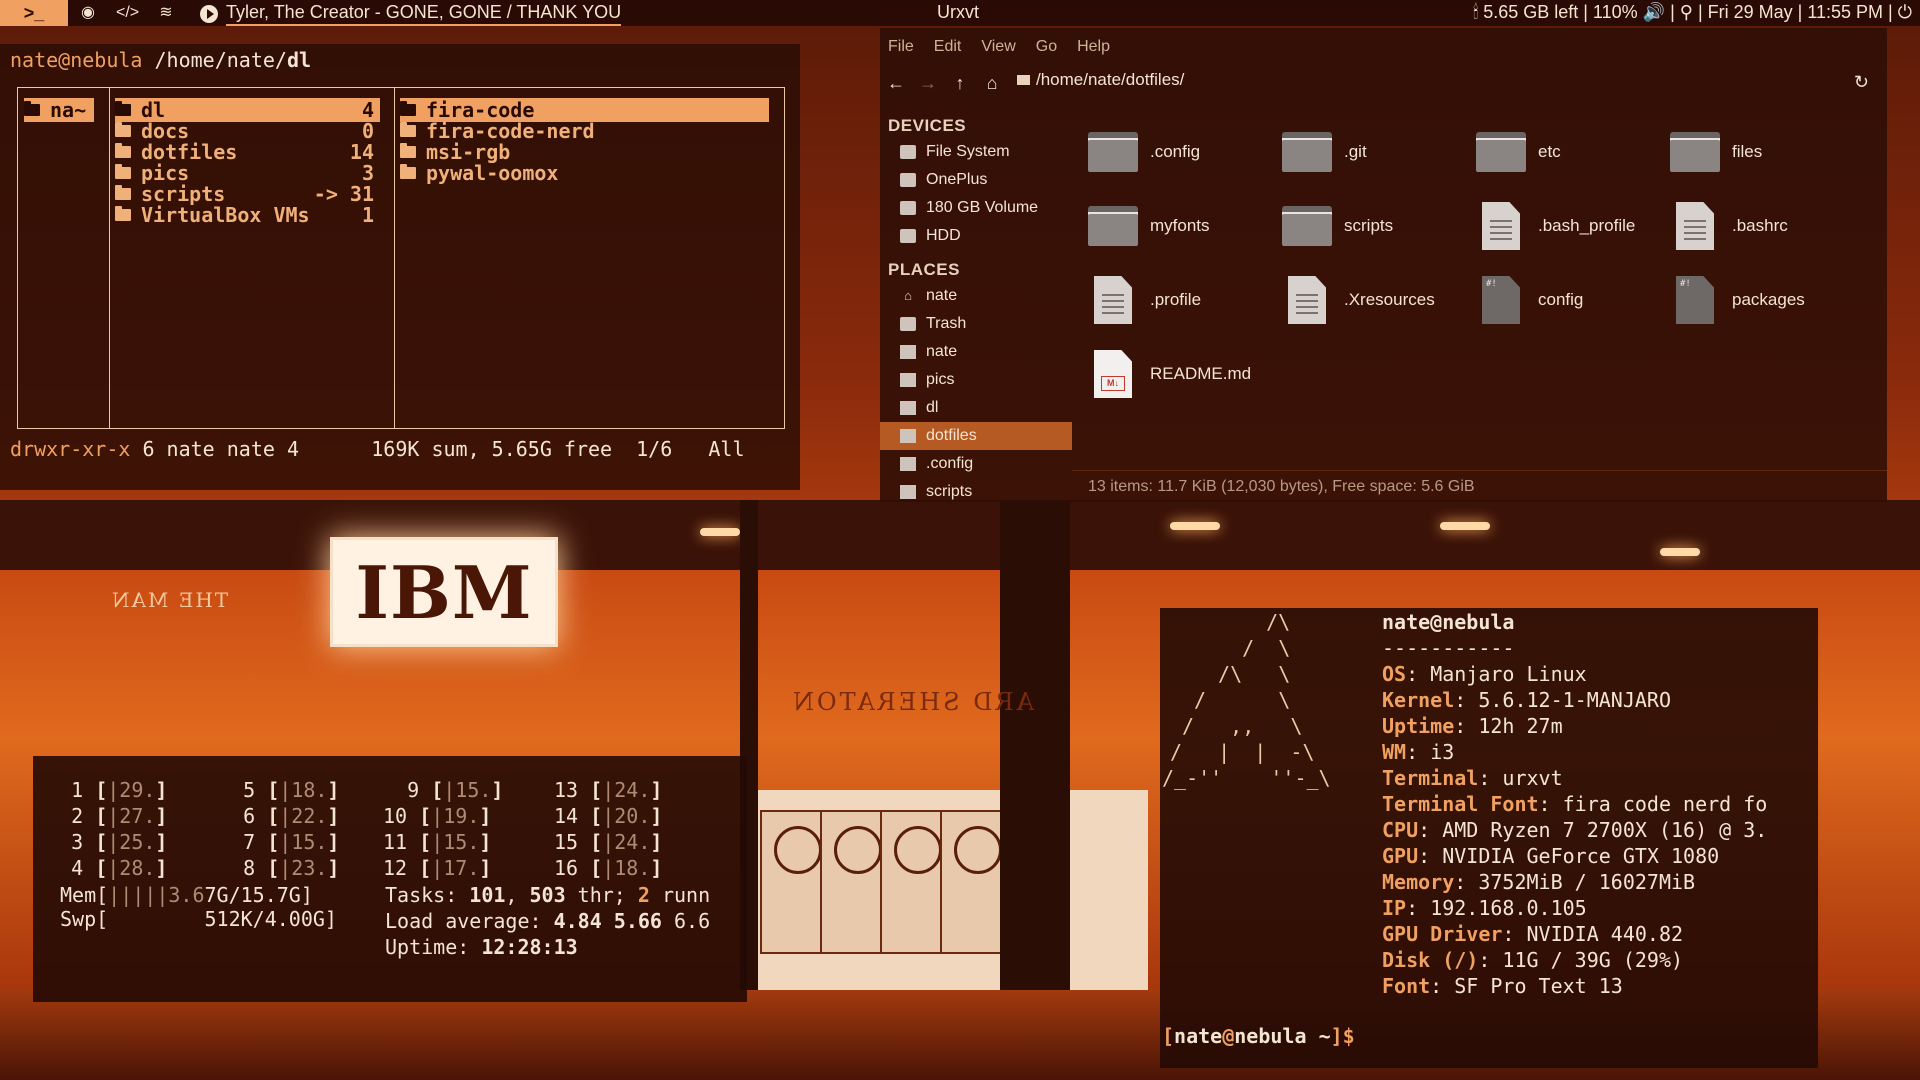  I want to click on cpu-value: 20., so click(632, 816).